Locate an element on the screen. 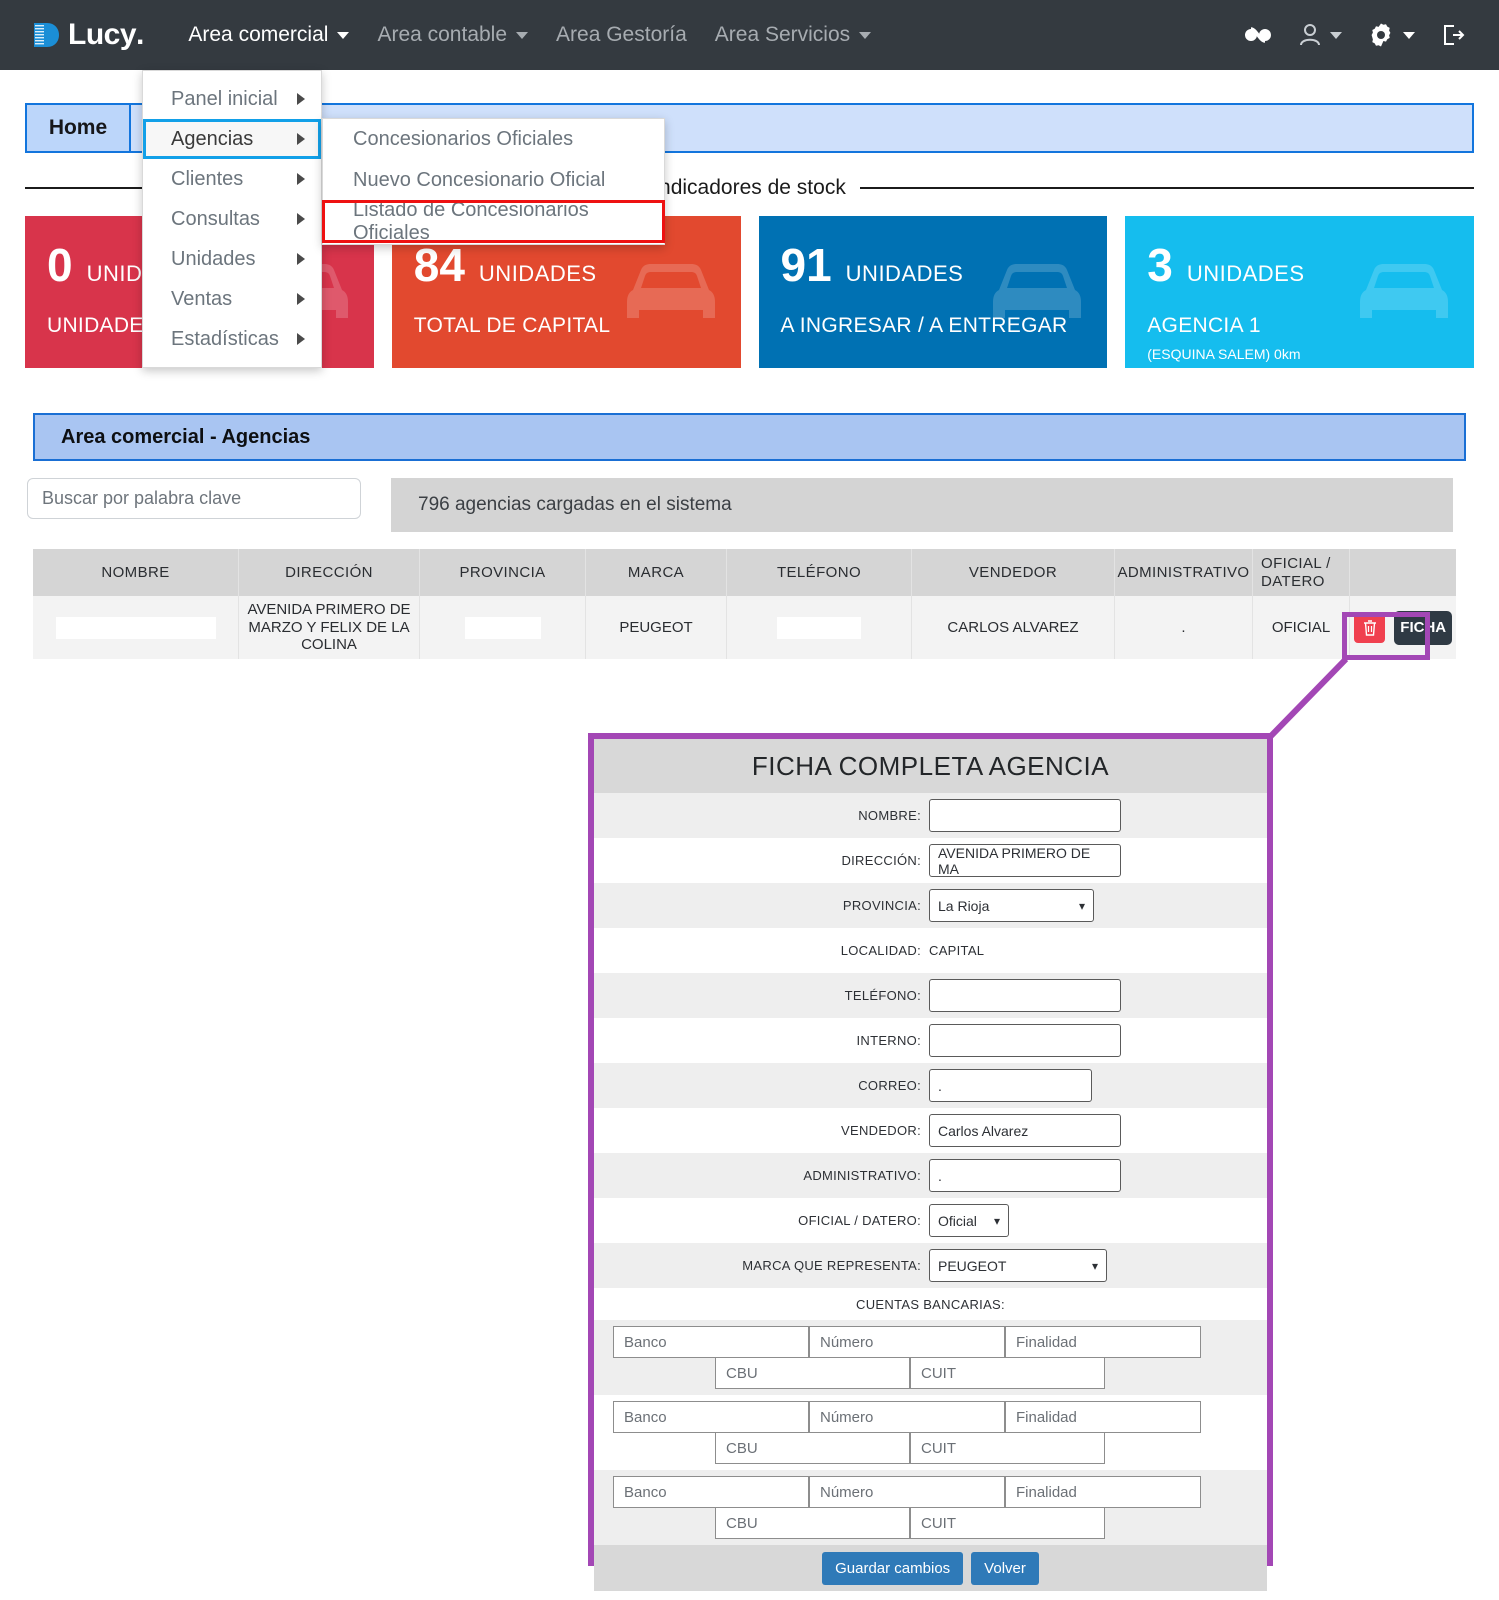 Image resolution: width=1499 pixels, height=1600 pixels. nav-item-label: Area Servicios is located at coordinates (782, 34).